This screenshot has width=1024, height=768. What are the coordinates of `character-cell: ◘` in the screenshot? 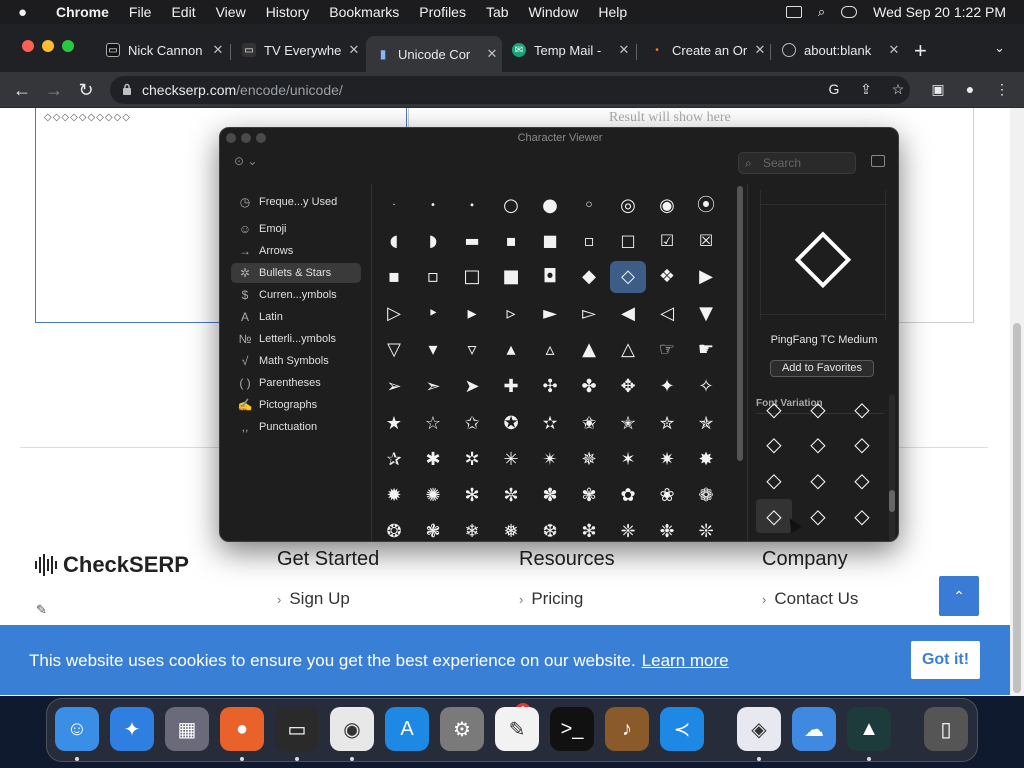 It's located at (550, 277).